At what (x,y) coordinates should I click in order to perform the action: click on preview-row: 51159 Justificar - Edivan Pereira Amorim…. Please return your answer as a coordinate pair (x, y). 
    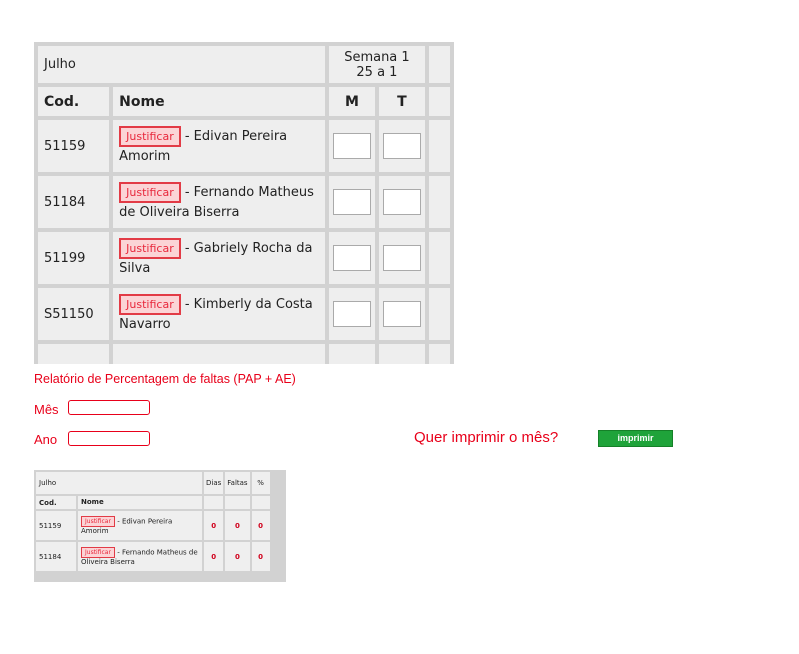
    Looking at the image, I should click on (153, 525).